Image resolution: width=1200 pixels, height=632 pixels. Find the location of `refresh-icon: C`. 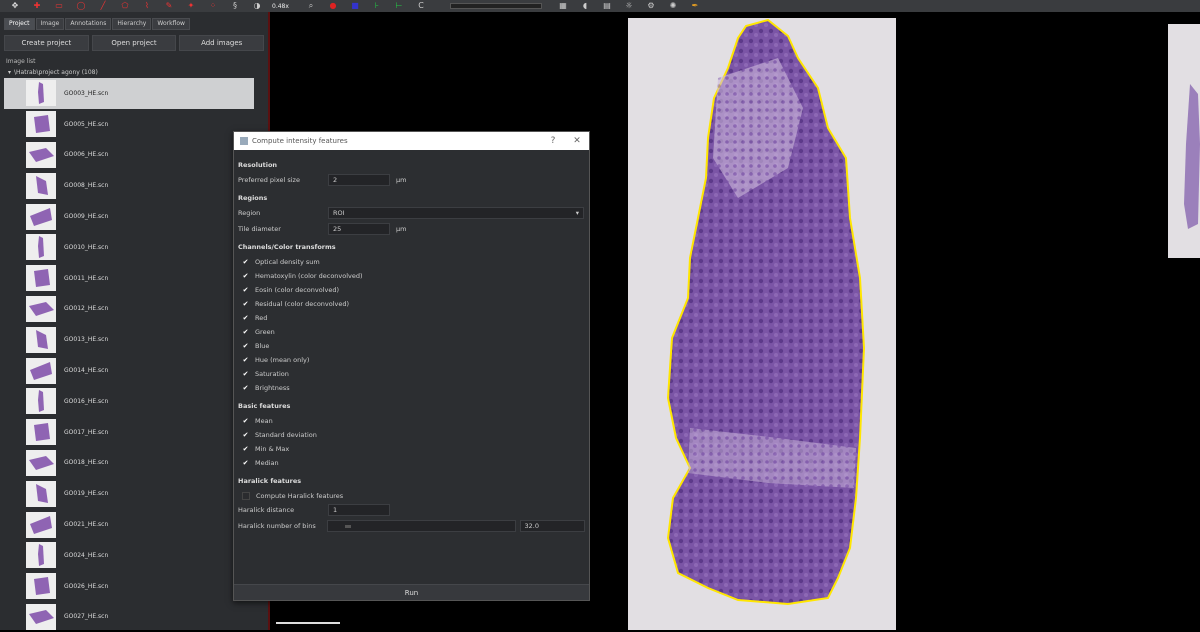

refresh-icon: C is located at coordinates (421, 6).